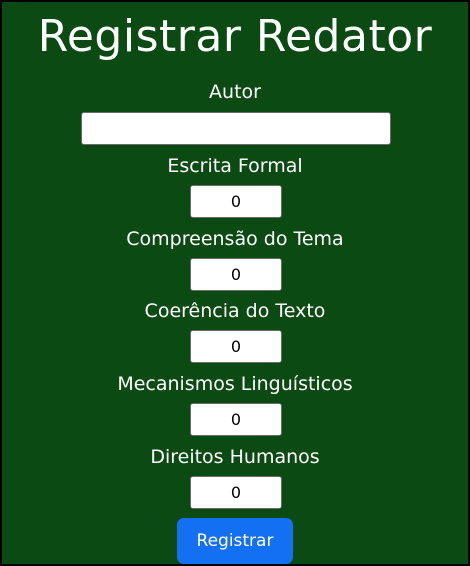 The width and height of the screenshot is (470, 566). I want to click on theme-comprehension-label: Compreensão do Tema, so click(235, 239).